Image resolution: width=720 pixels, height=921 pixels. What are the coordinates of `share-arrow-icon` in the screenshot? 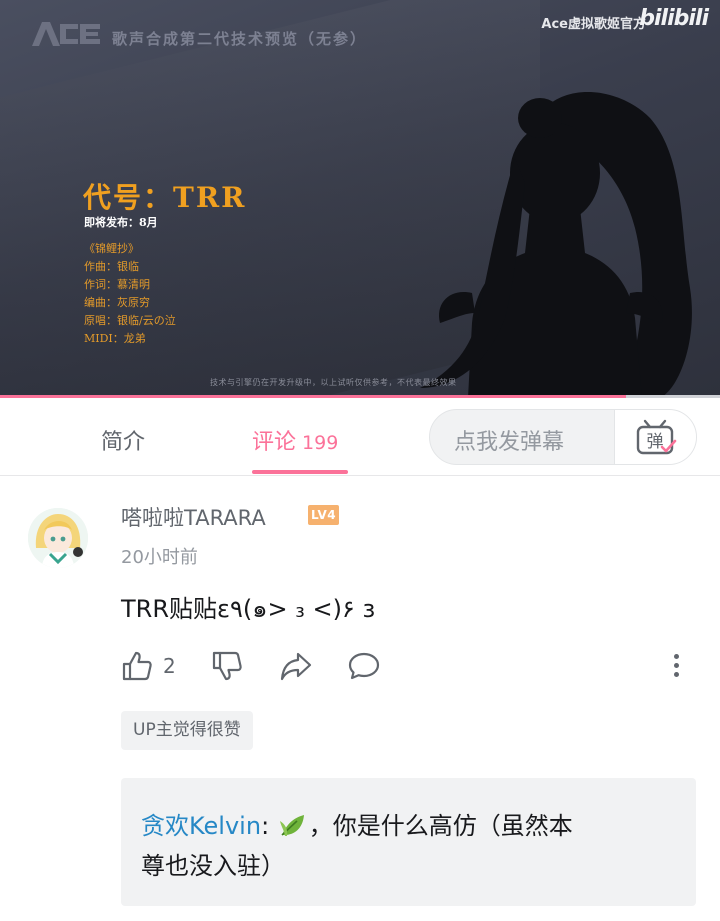 It's located at (296, 666).